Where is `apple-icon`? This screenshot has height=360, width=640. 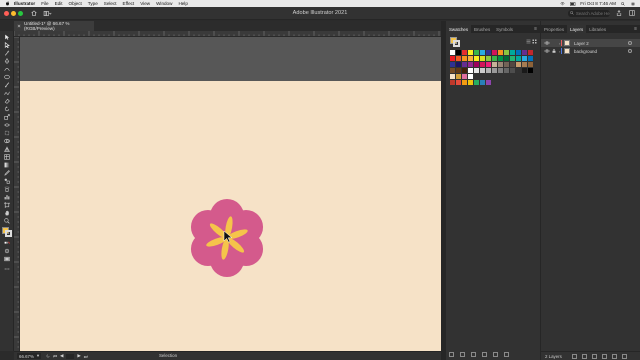 apple-icon is located at coordinates (7, 3).